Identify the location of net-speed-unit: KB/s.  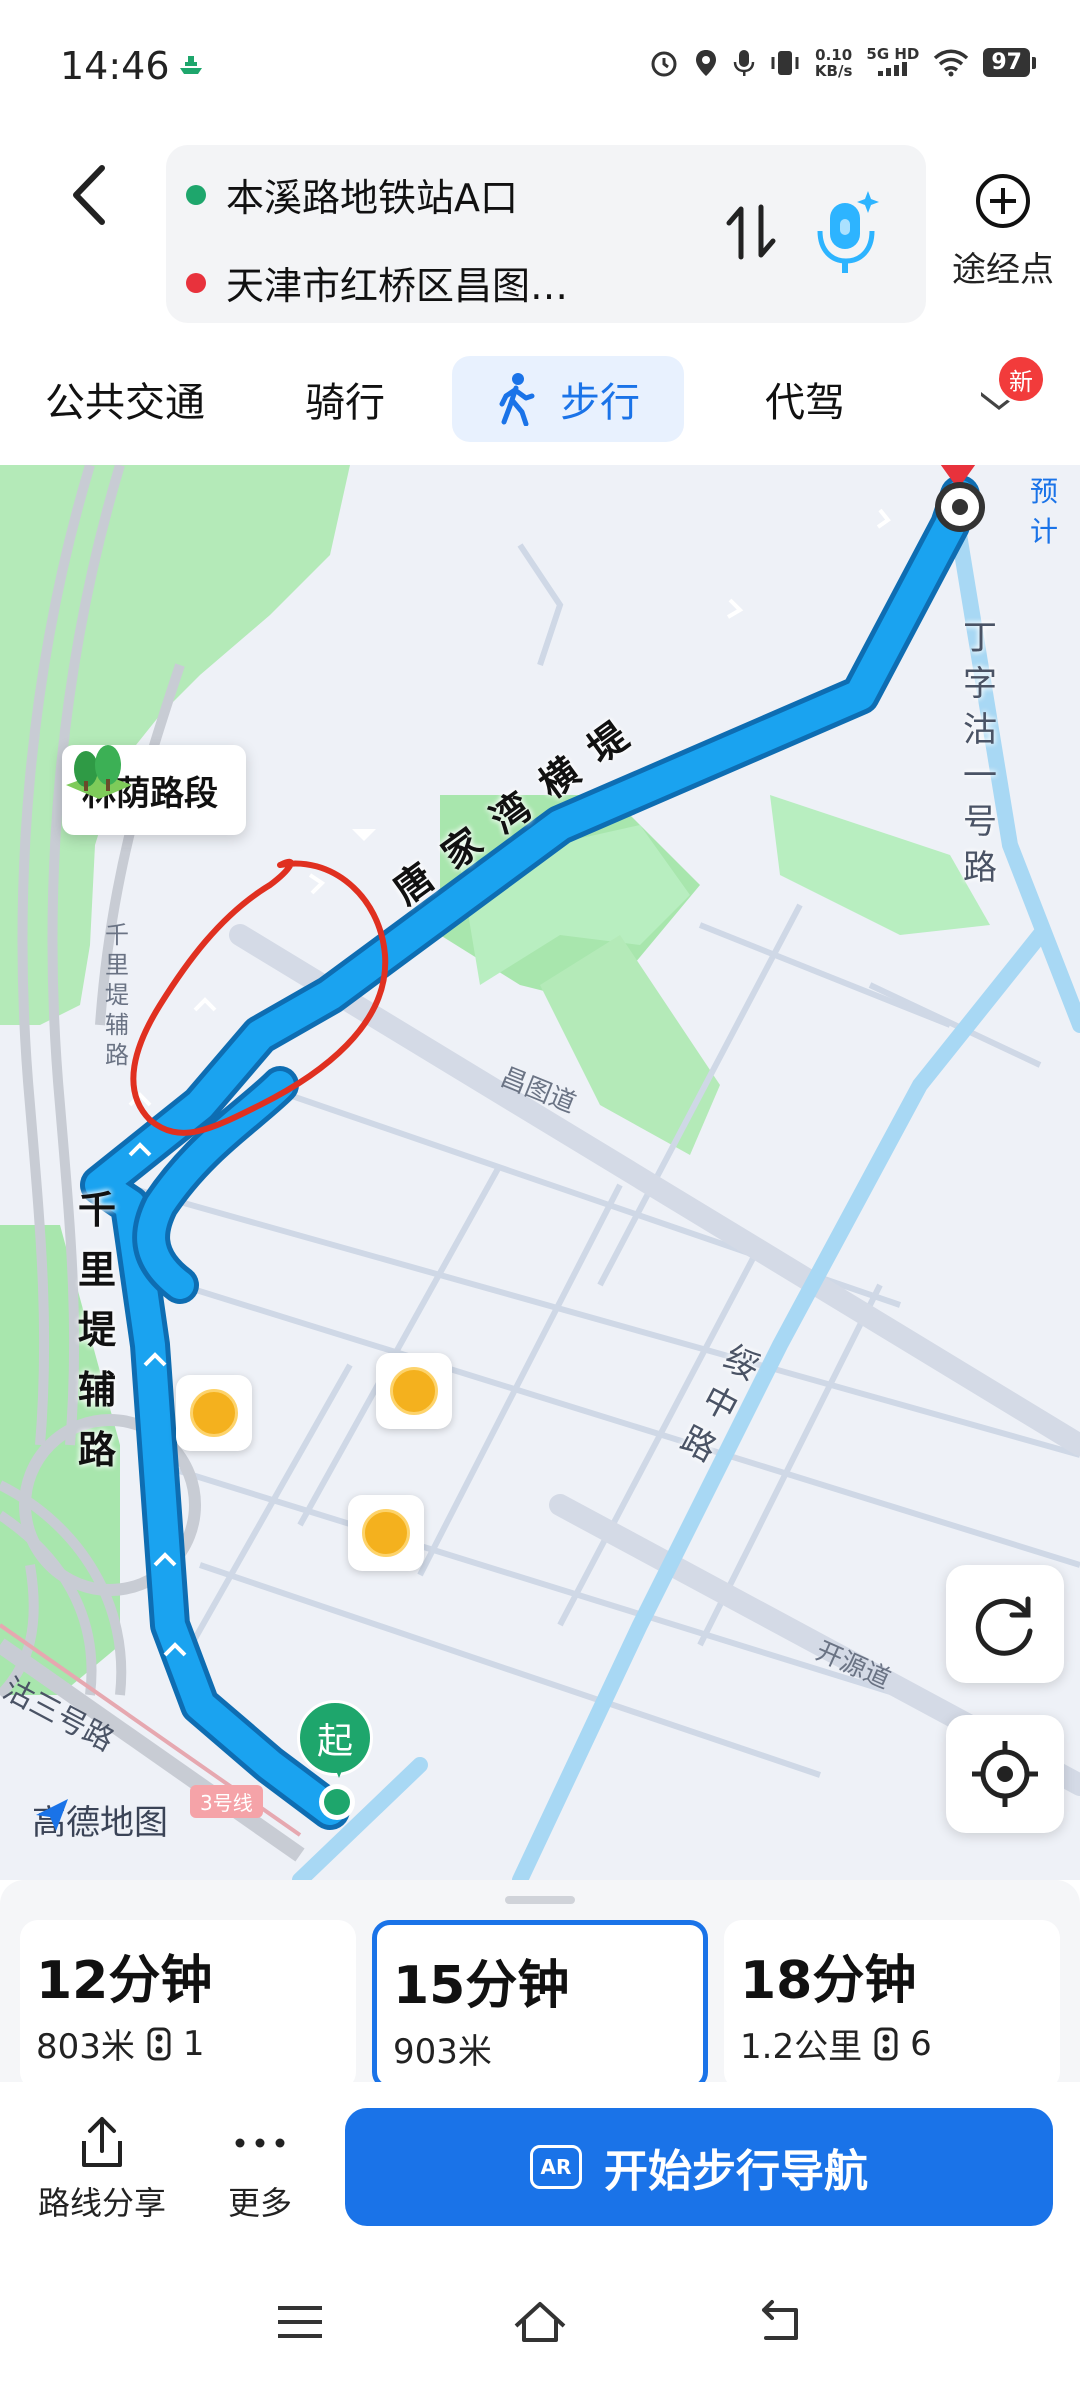
(833, 70).